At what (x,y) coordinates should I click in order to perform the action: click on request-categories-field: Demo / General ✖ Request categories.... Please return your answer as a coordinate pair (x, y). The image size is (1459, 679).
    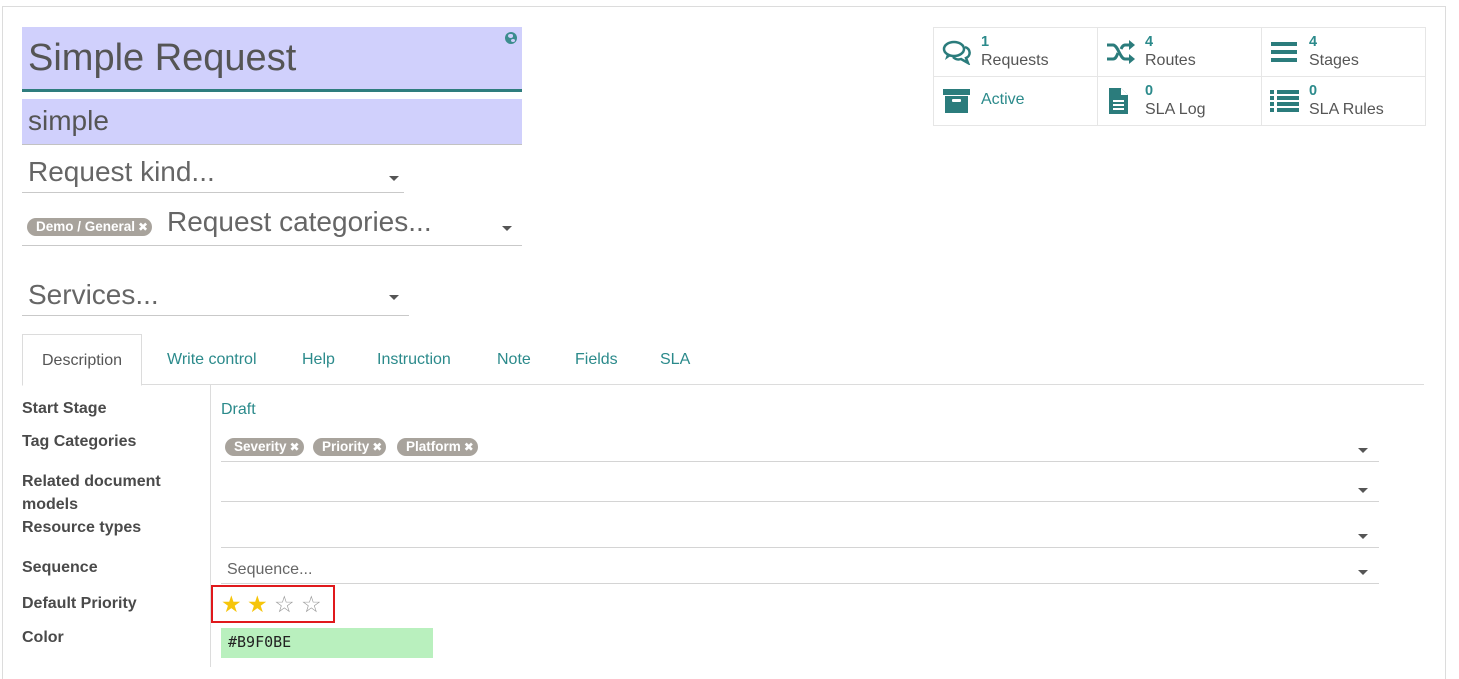
    Looking at the image, I should click on (272, 224).